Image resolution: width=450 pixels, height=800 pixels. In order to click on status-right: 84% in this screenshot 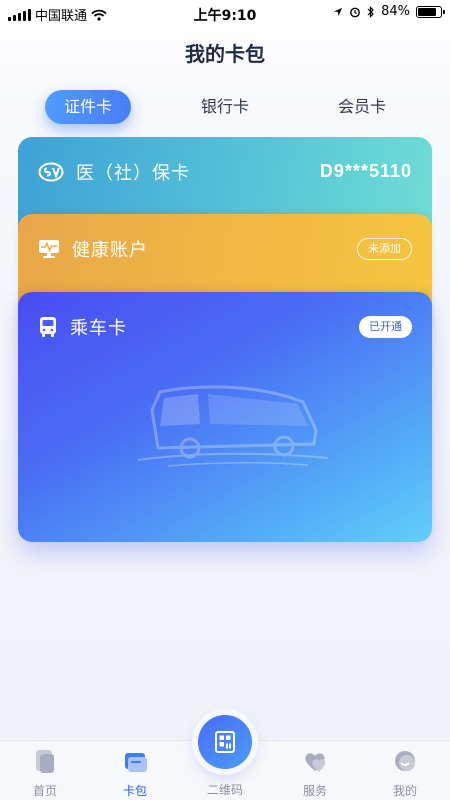, I will do `click(389, 11)`.